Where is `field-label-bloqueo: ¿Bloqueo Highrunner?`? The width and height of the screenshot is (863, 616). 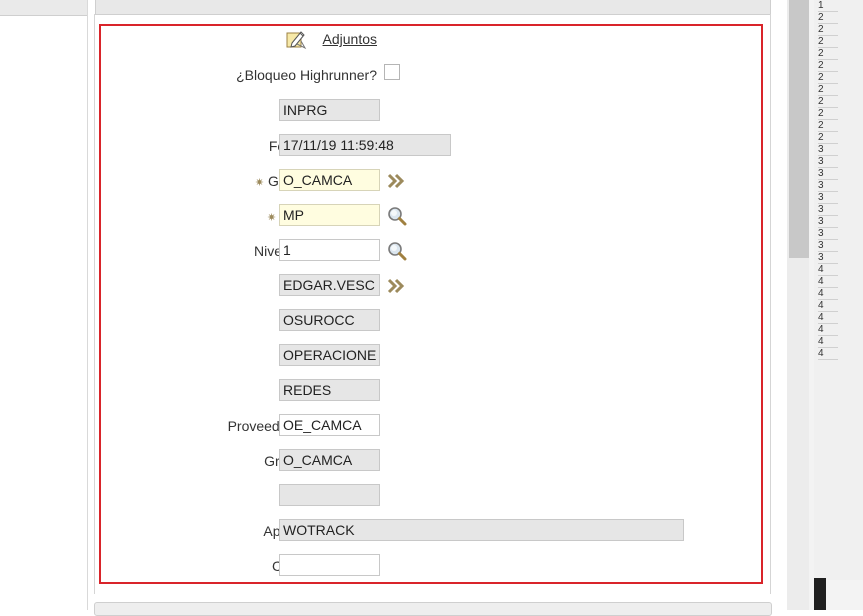
field-label-bloqueo: ¿Bloqueo Highrunner? is located at coordinates (306, 75).